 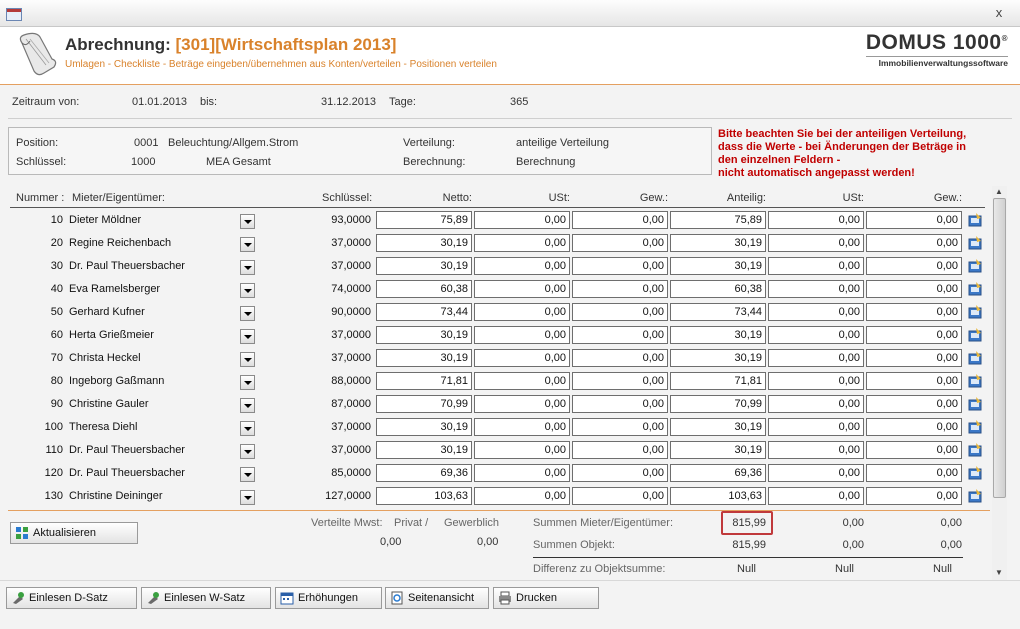 I want to click on amount-field-anteilig: 103,63, so click(x=718, y=496).